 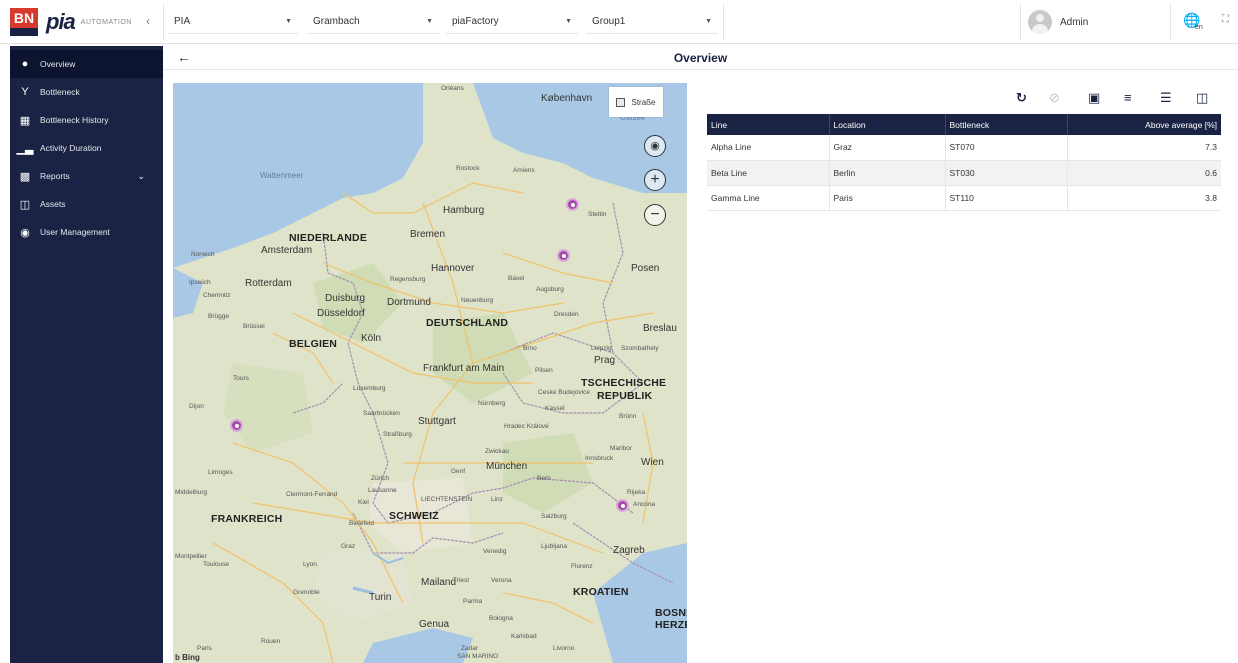 What do you see at coordinates (524, 636) in the screenshot?
I see `map-label: Karlsbad` at bounding box center [524, 636].